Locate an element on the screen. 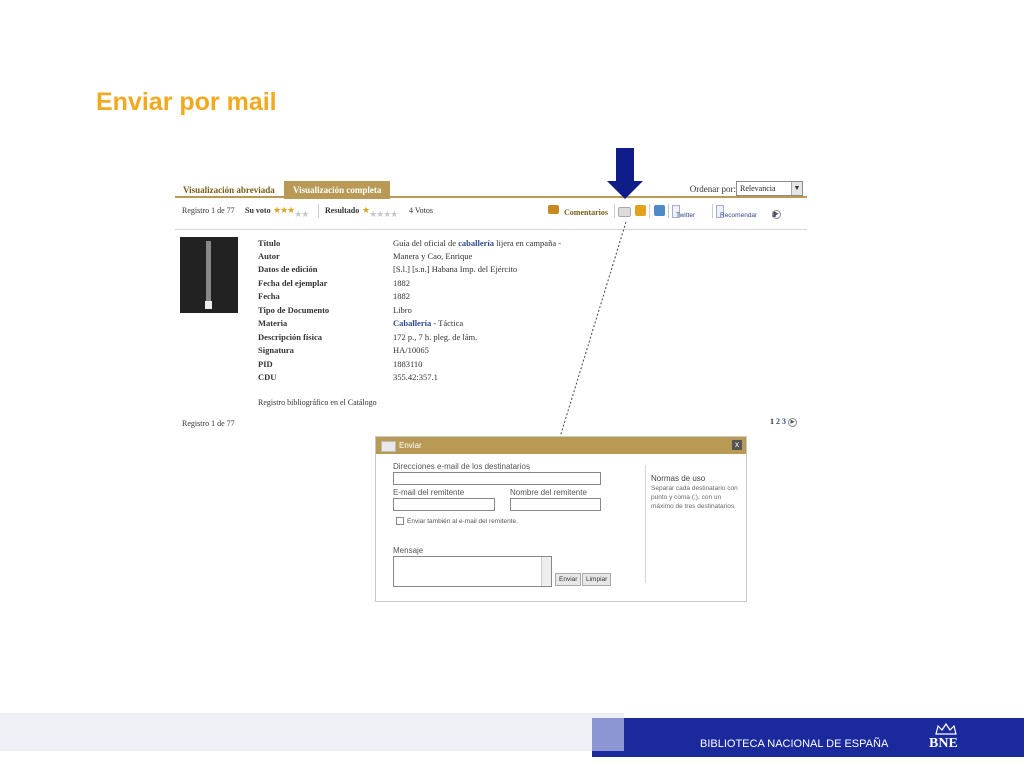 The height and width of the screenshot is (768, 1024). dialog-title: Enviar is located at coordinates (410, 445).